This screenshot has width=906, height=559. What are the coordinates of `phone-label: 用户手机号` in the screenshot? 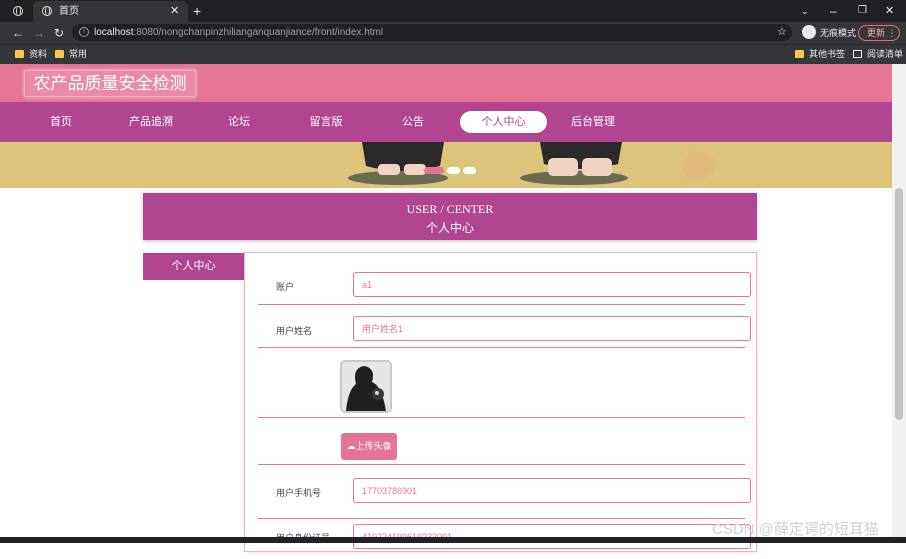 It's located at (299, 493).